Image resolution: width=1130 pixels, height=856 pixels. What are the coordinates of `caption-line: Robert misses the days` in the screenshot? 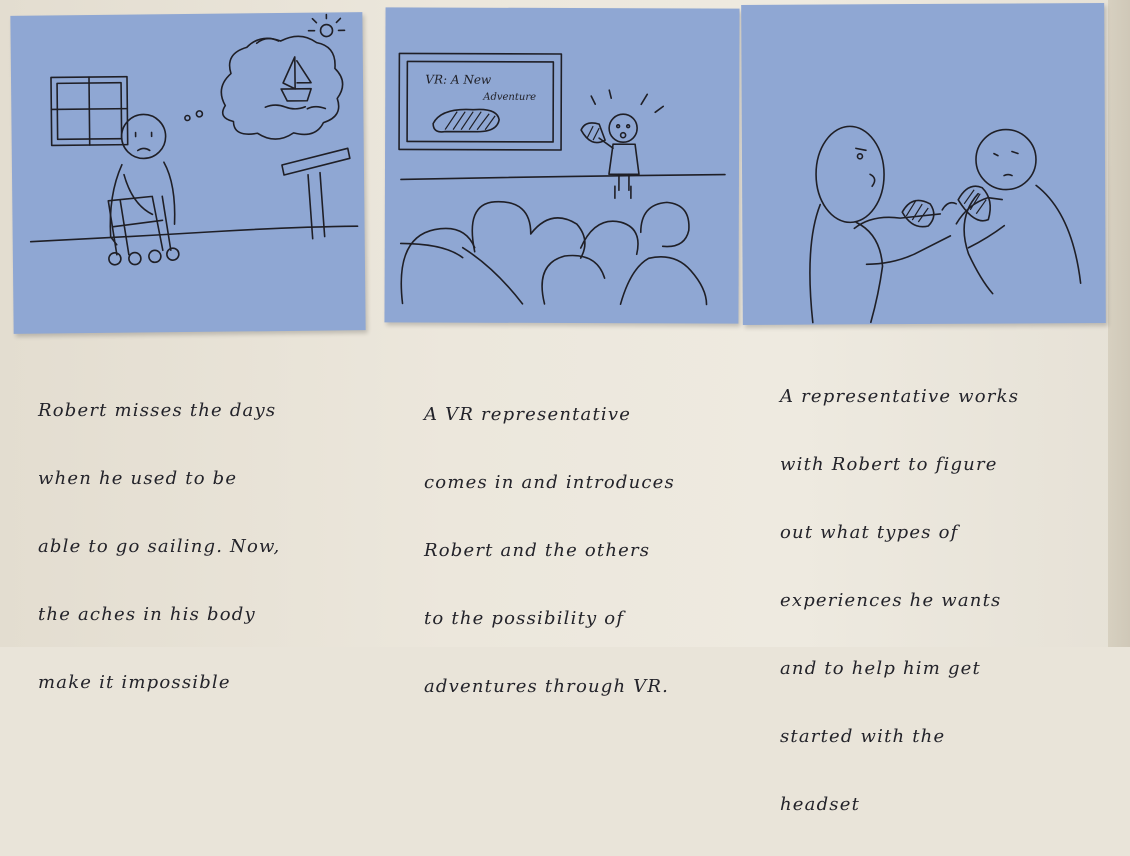 It's located at (203, 411).